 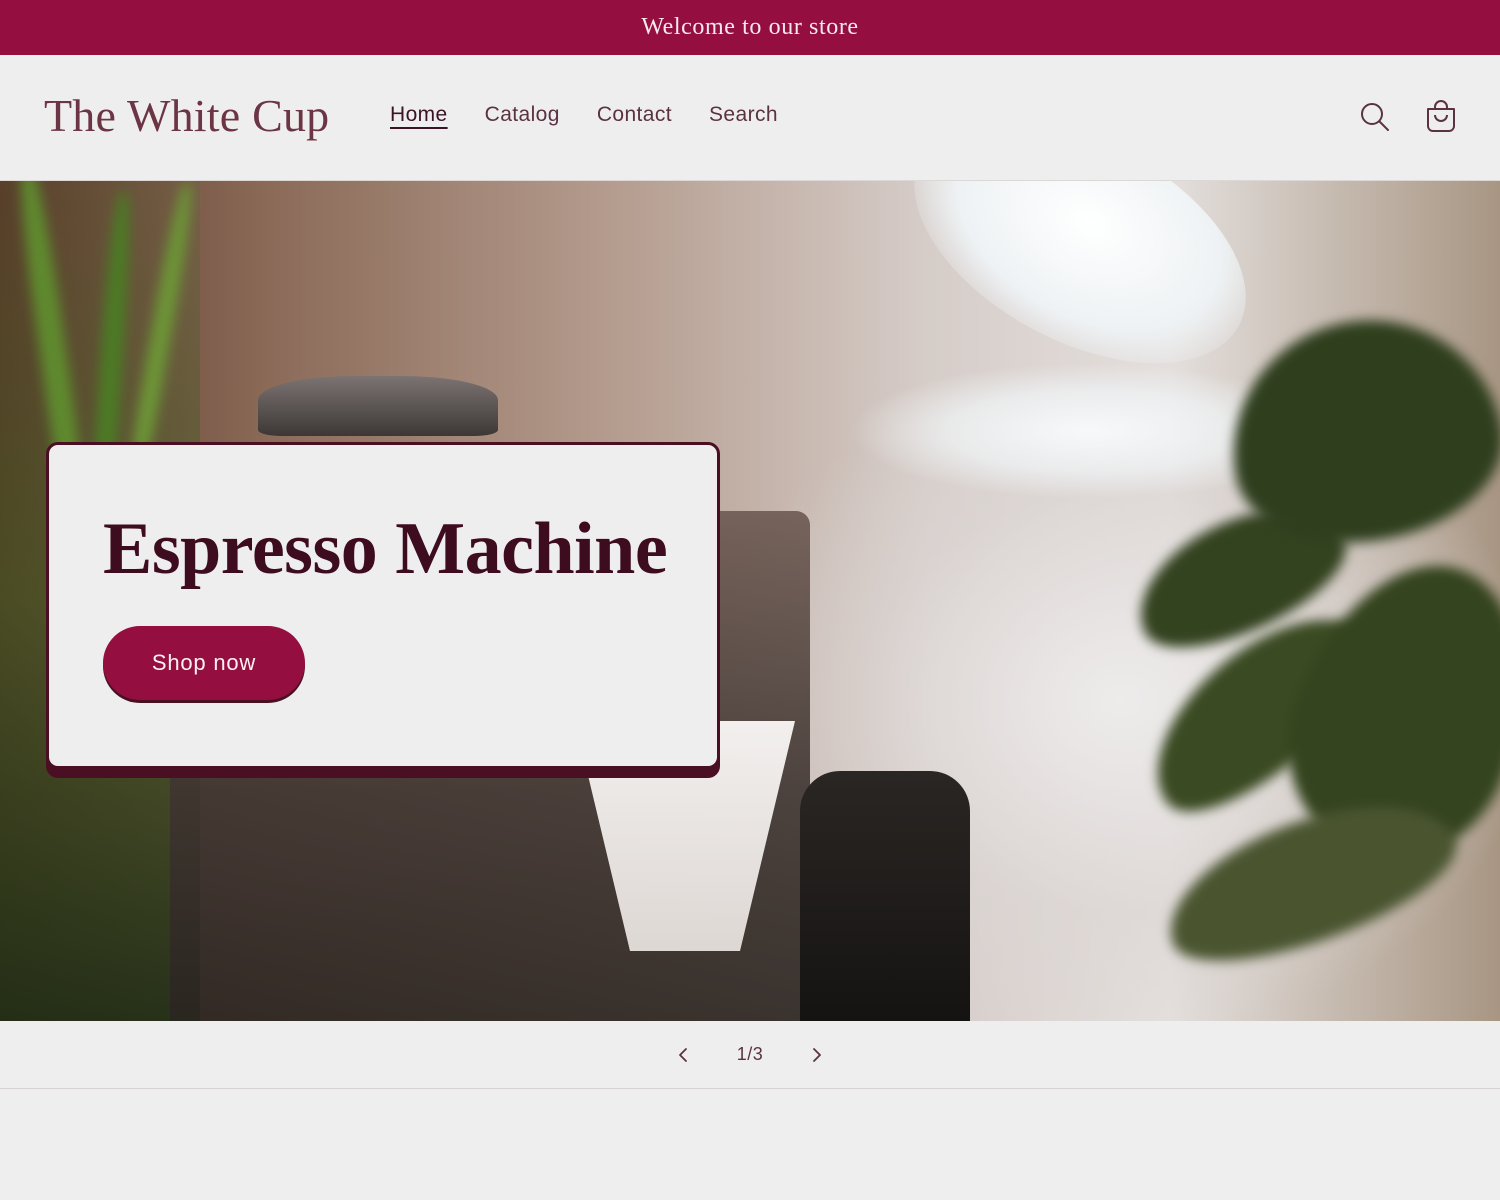 What do you see at coordinates (634, 115) in the screenshot?
I see `nav-contact: Contact` at bounding box center [634, 115].